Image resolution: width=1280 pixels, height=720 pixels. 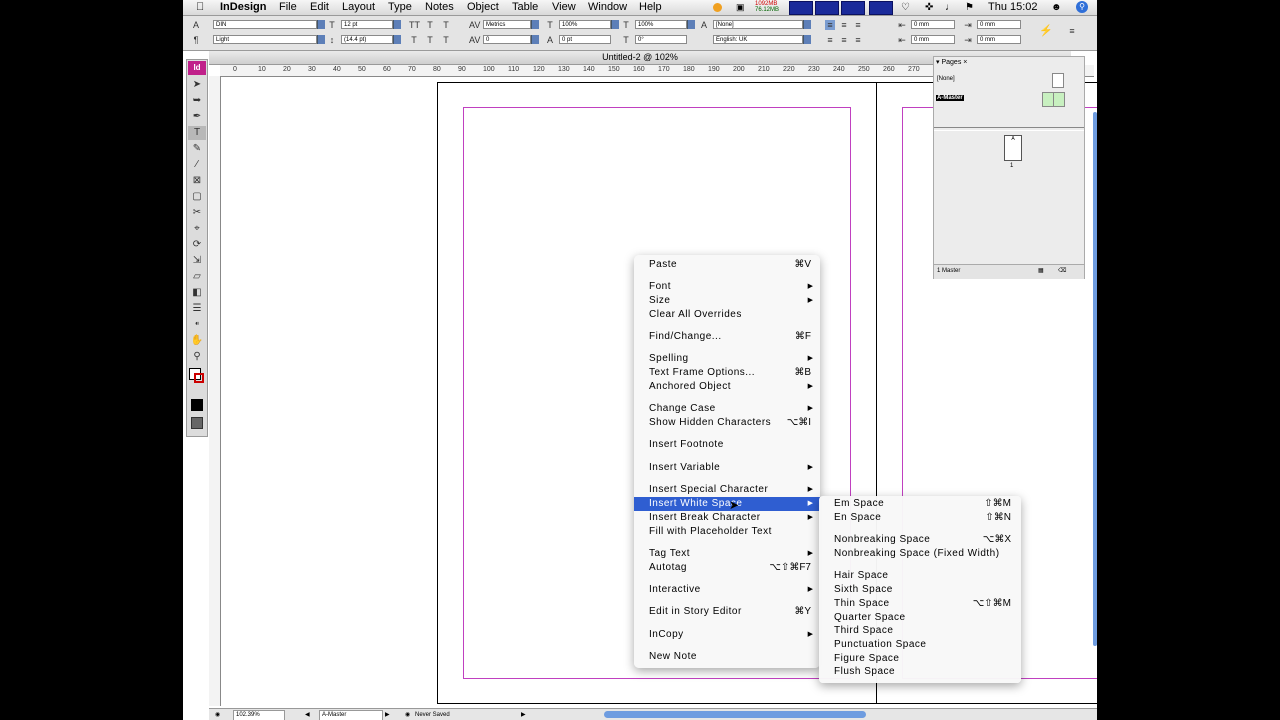 What do you see at coordinates (920, 576) in the screenshot?
I see `submenu-item-hair-space: Hair Space` at bounding box center [920, 576].